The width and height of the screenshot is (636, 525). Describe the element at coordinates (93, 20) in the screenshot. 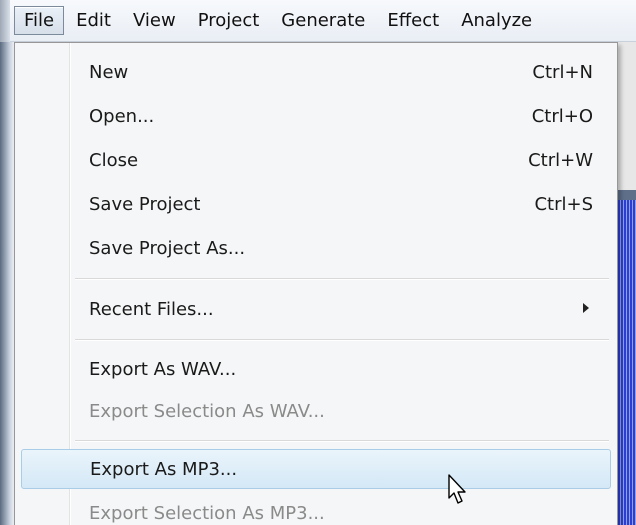

I see `menu-edit: Edit` at that location.